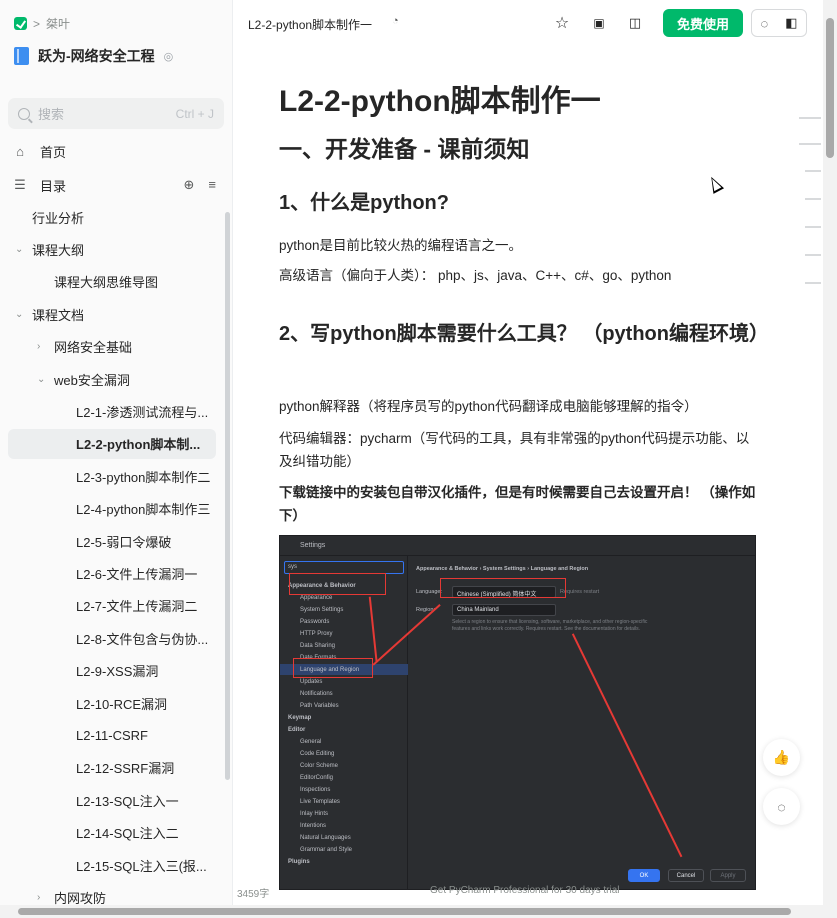  What do you see at coordinates (314, 814) in the screenshot?
I see `settings-tree-item: Inlay Hints` at bounding box center [314, 814].